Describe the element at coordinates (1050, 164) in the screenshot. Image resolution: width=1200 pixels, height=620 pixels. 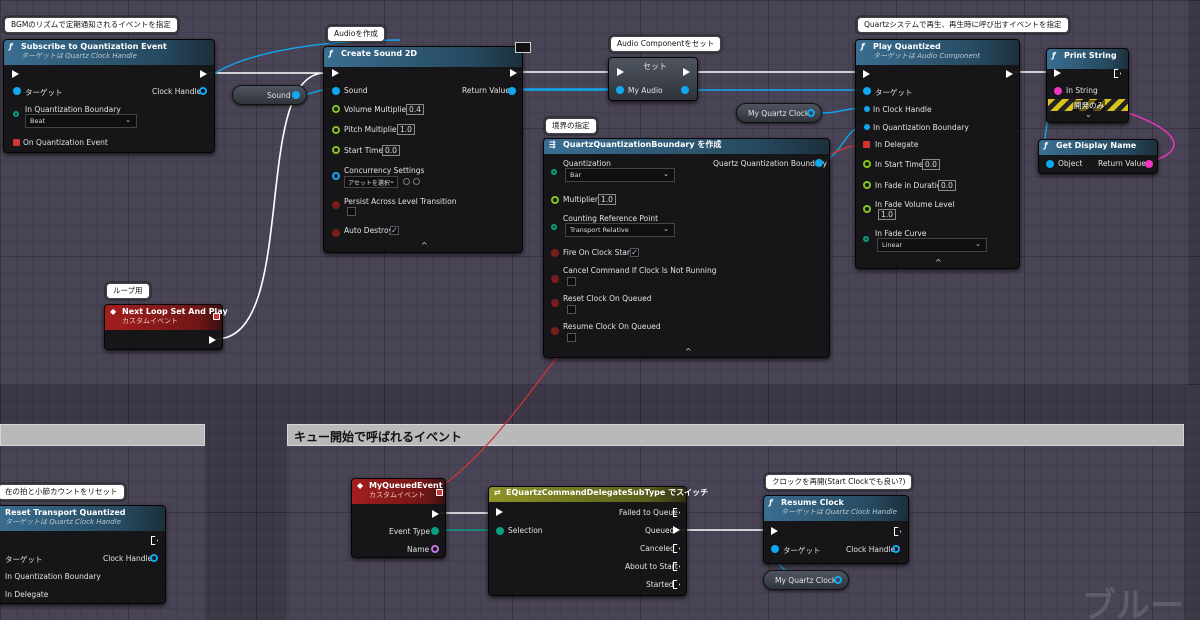
I see `object-pin` at that location.